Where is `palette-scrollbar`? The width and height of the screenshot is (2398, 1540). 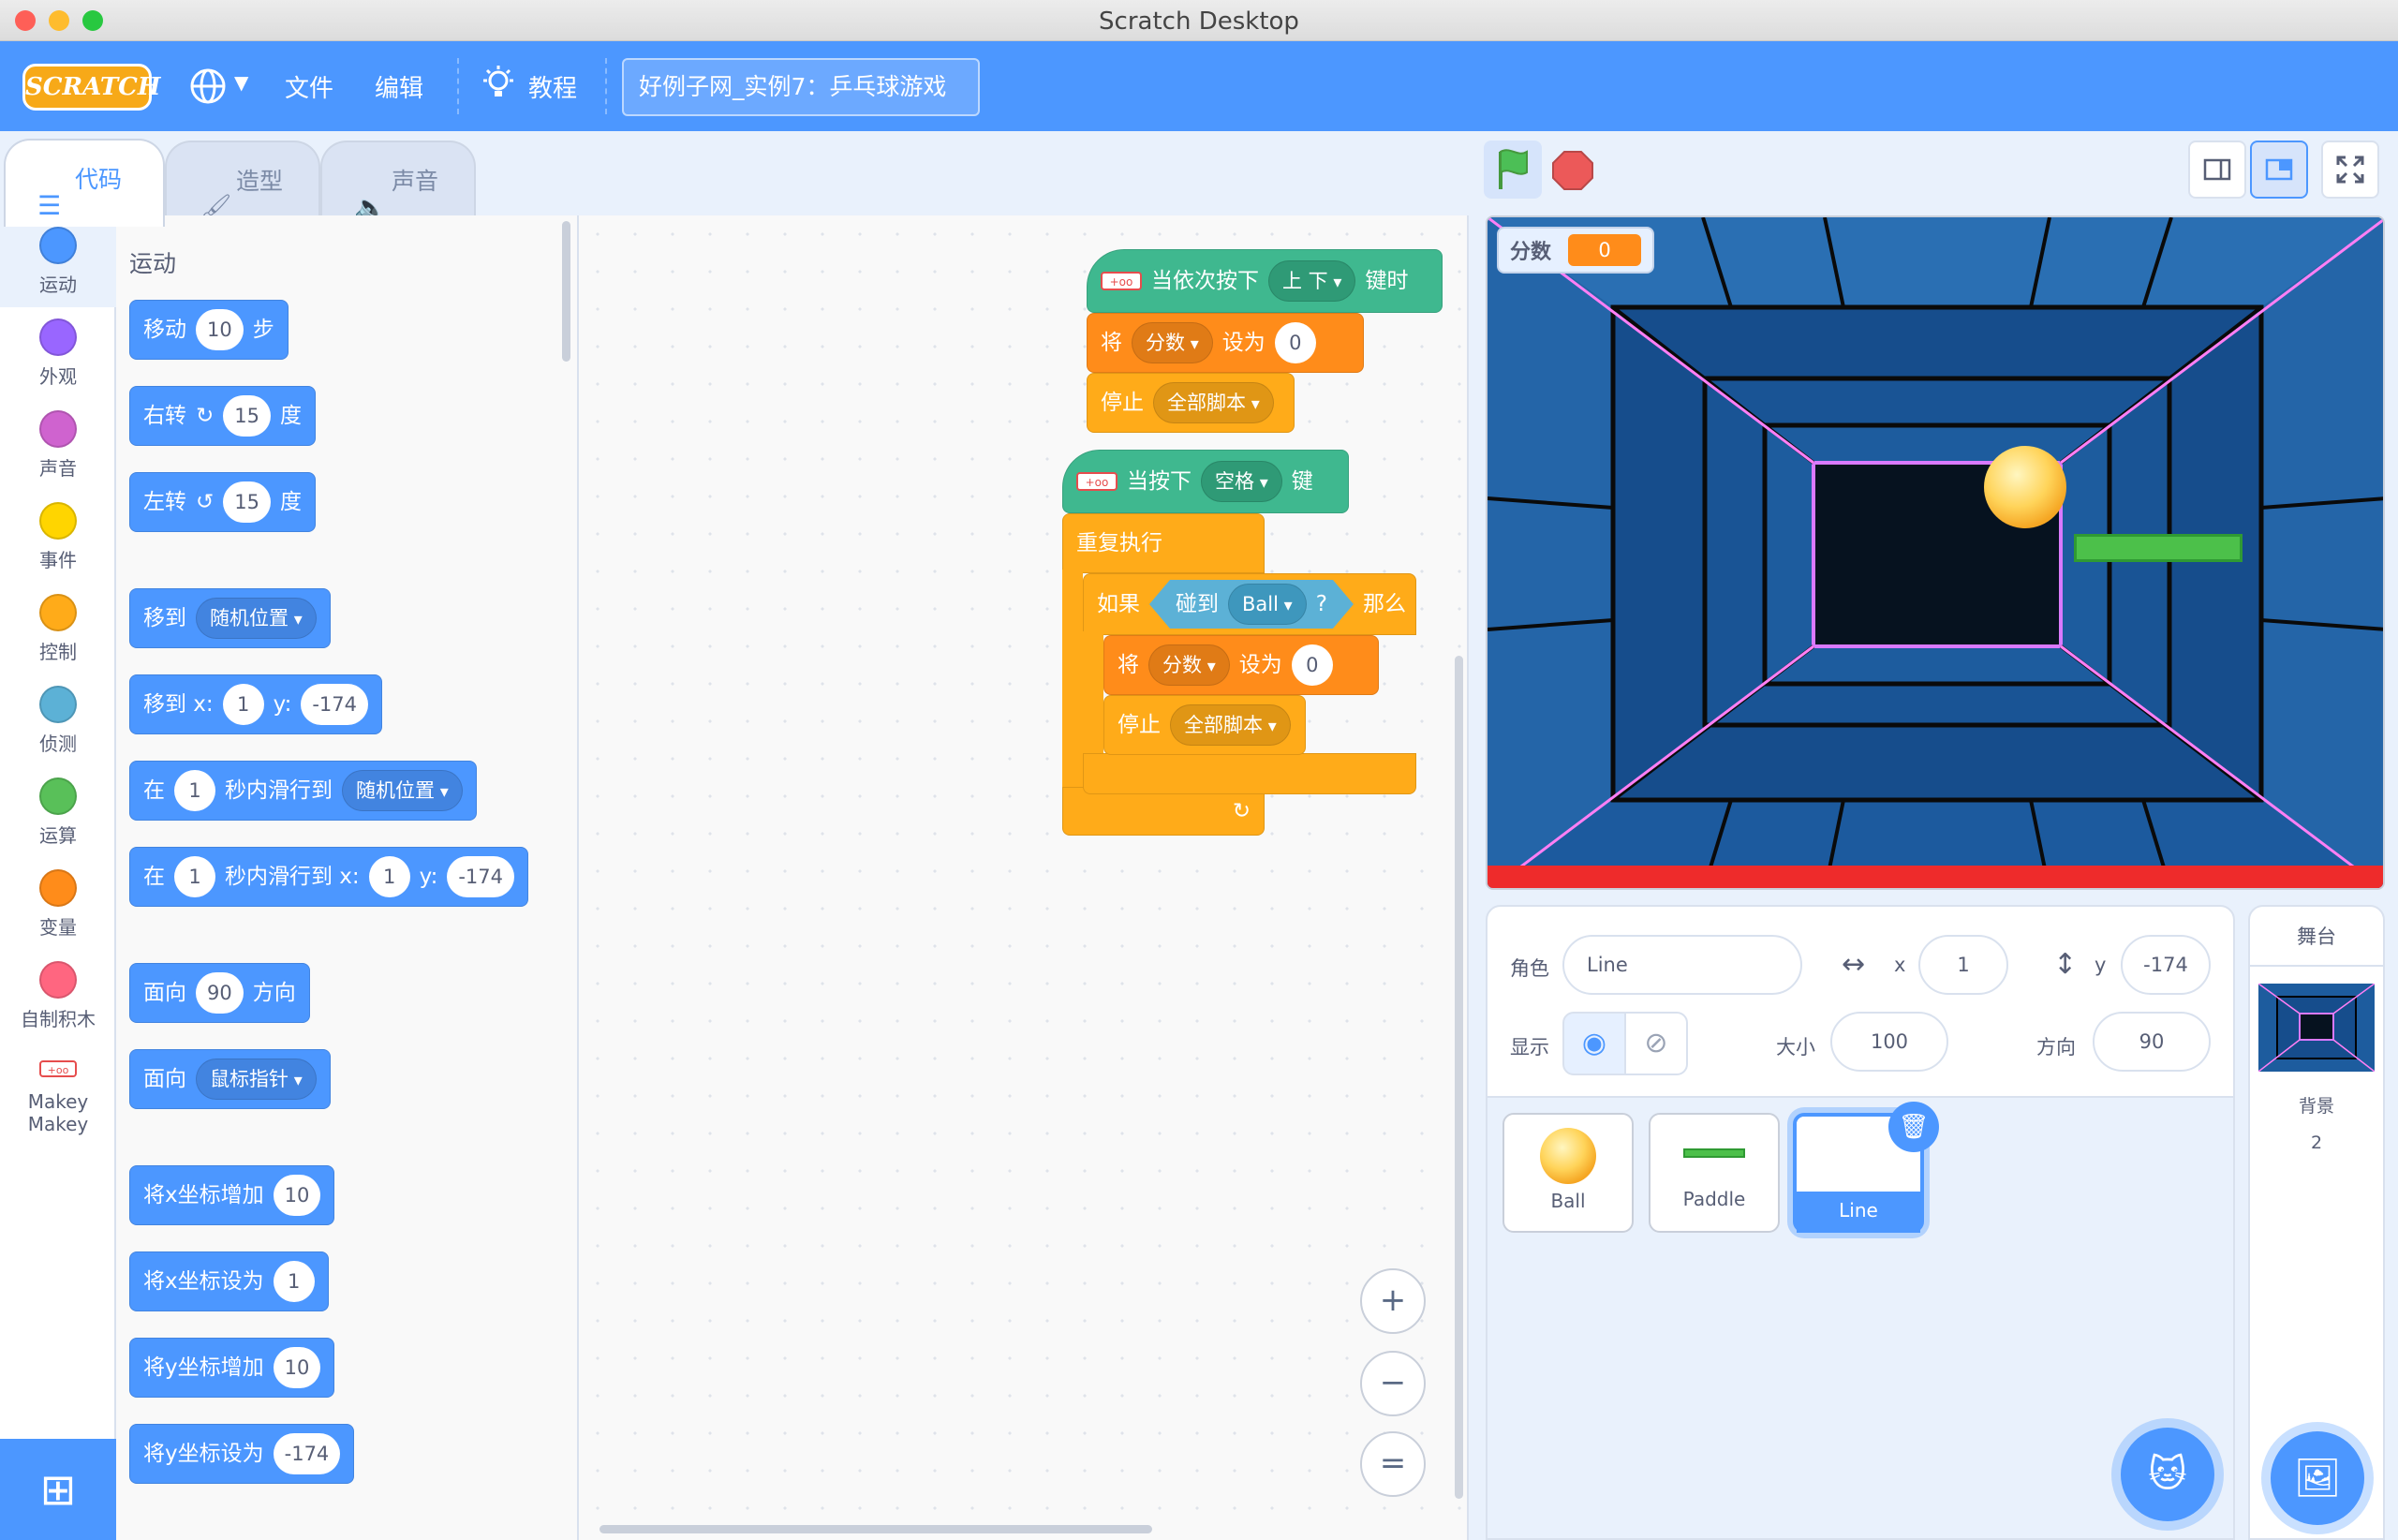
palette-scrollbar is located at coordinates (566, 291).